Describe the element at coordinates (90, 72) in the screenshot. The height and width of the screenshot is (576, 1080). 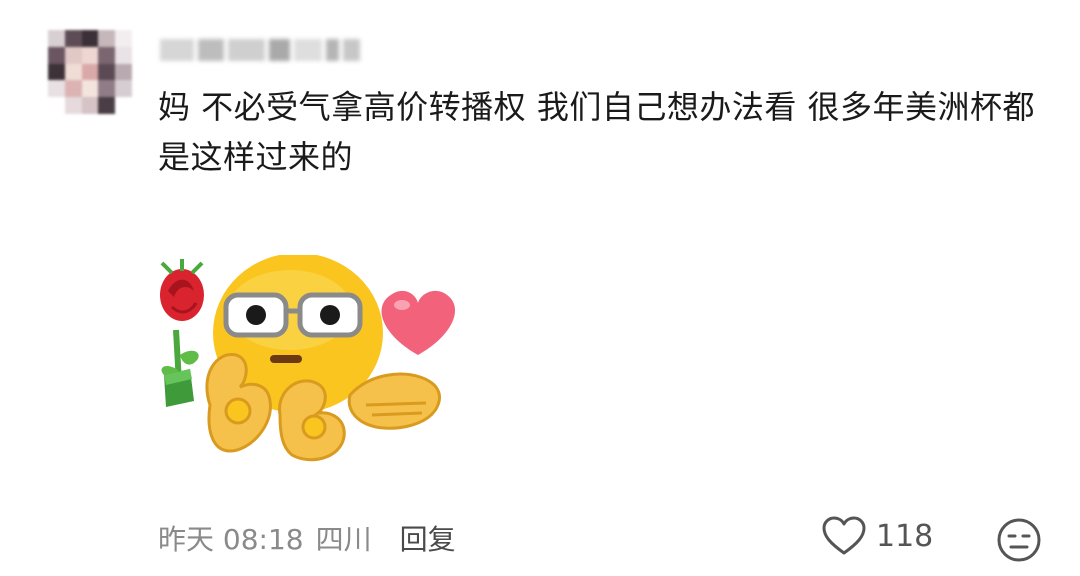
I see `avatar` at that location.